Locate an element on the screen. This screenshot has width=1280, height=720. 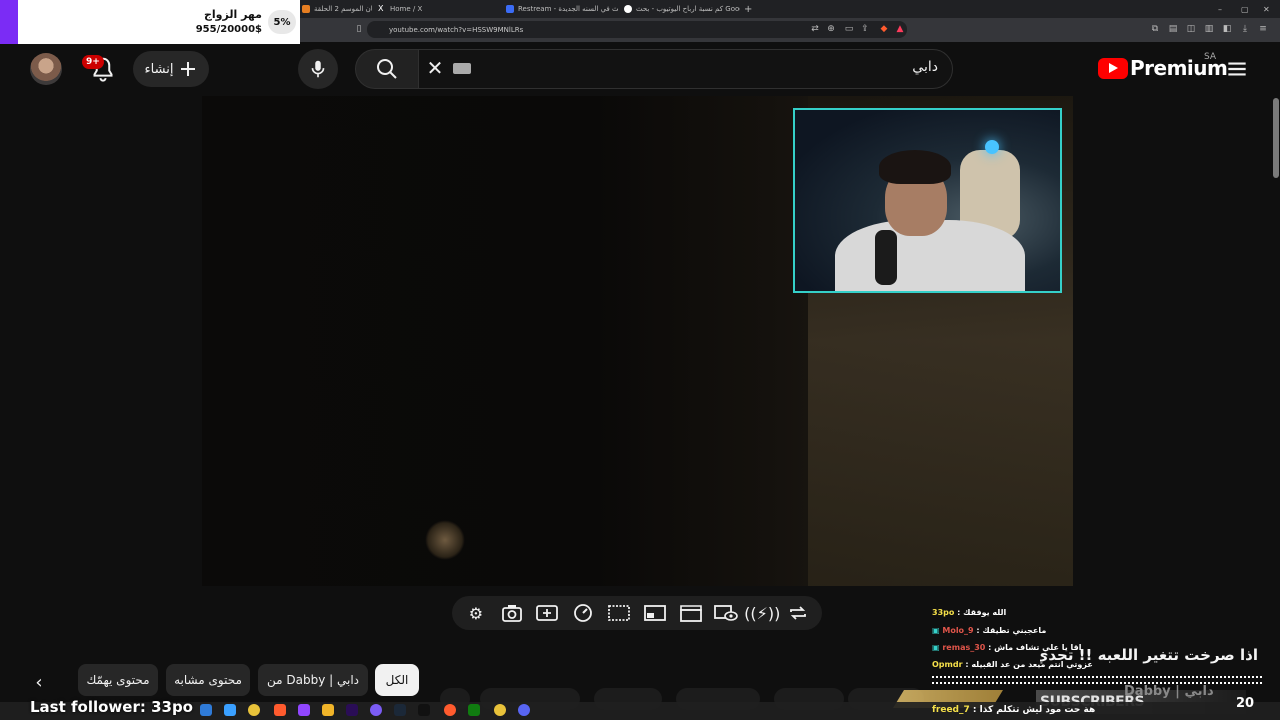
translate-icon: ⇄ is located at coordinates (815, 29).